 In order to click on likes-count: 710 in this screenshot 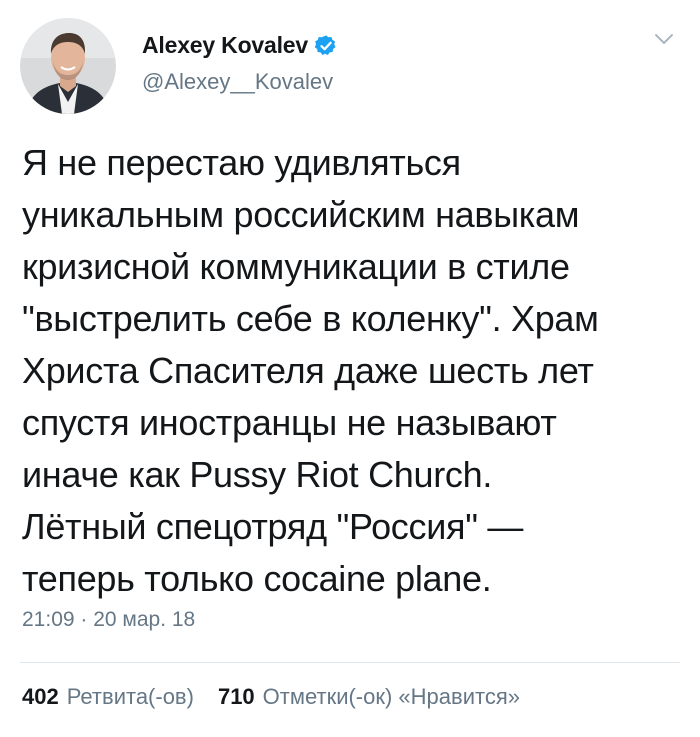, I will do `click(236, 697)`.